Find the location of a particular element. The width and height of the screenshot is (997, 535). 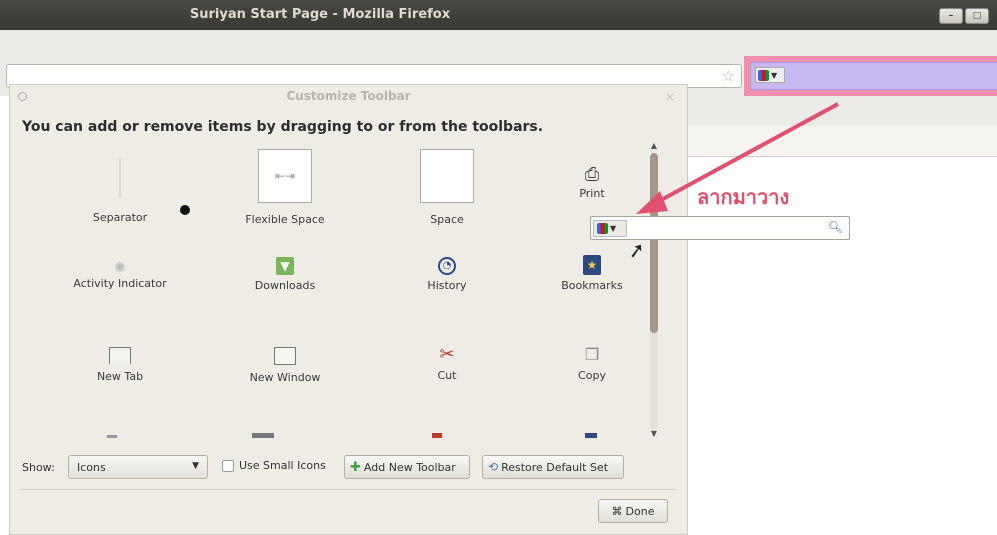

drag-here-annotation: ลากมาวาง is located at coordinates (743, 197).